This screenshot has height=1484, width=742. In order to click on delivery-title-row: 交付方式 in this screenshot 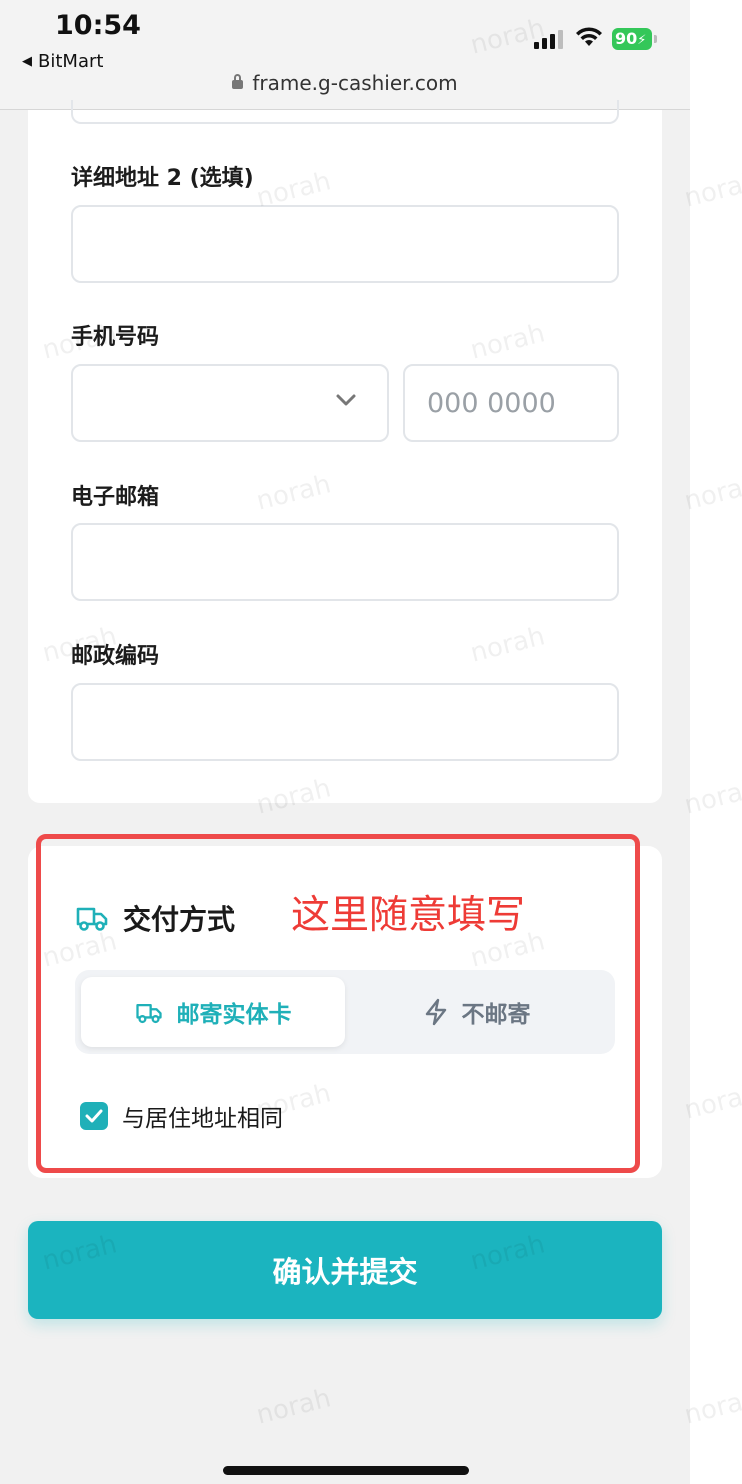, I will do `click(155, 918)`.